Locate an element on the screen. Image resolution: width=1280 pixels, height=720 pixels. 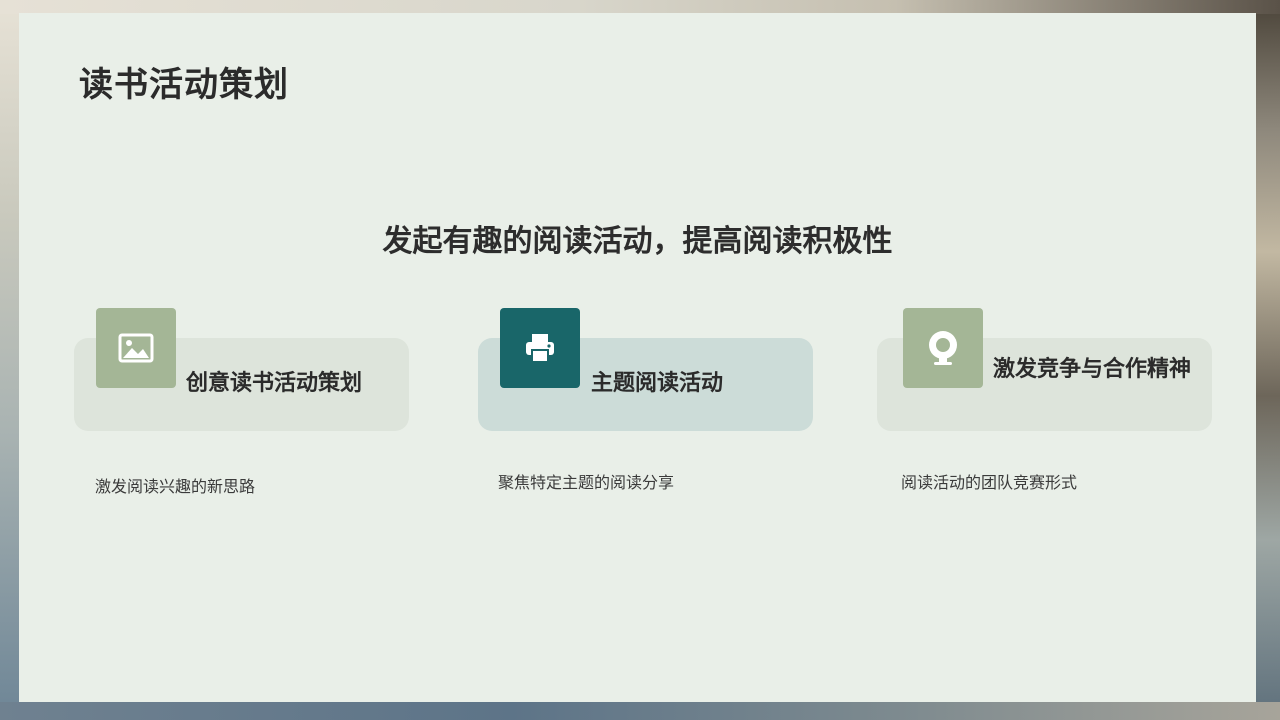
image-icon is located at coordinates (136, 348).